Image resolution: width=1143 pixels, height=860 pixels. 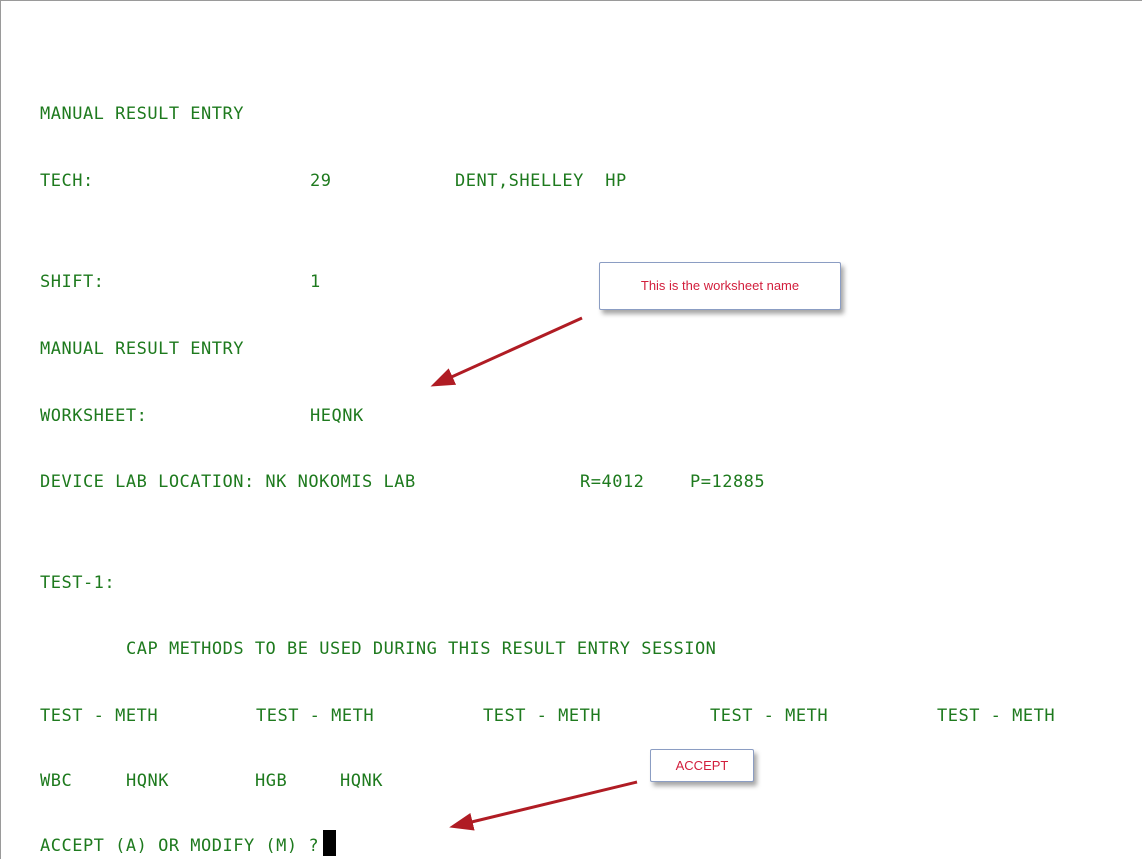 What do you see at coordinates (506, 351) in the screenshot?
I see `worksheet-arrow` at bounding box center [506, 351].